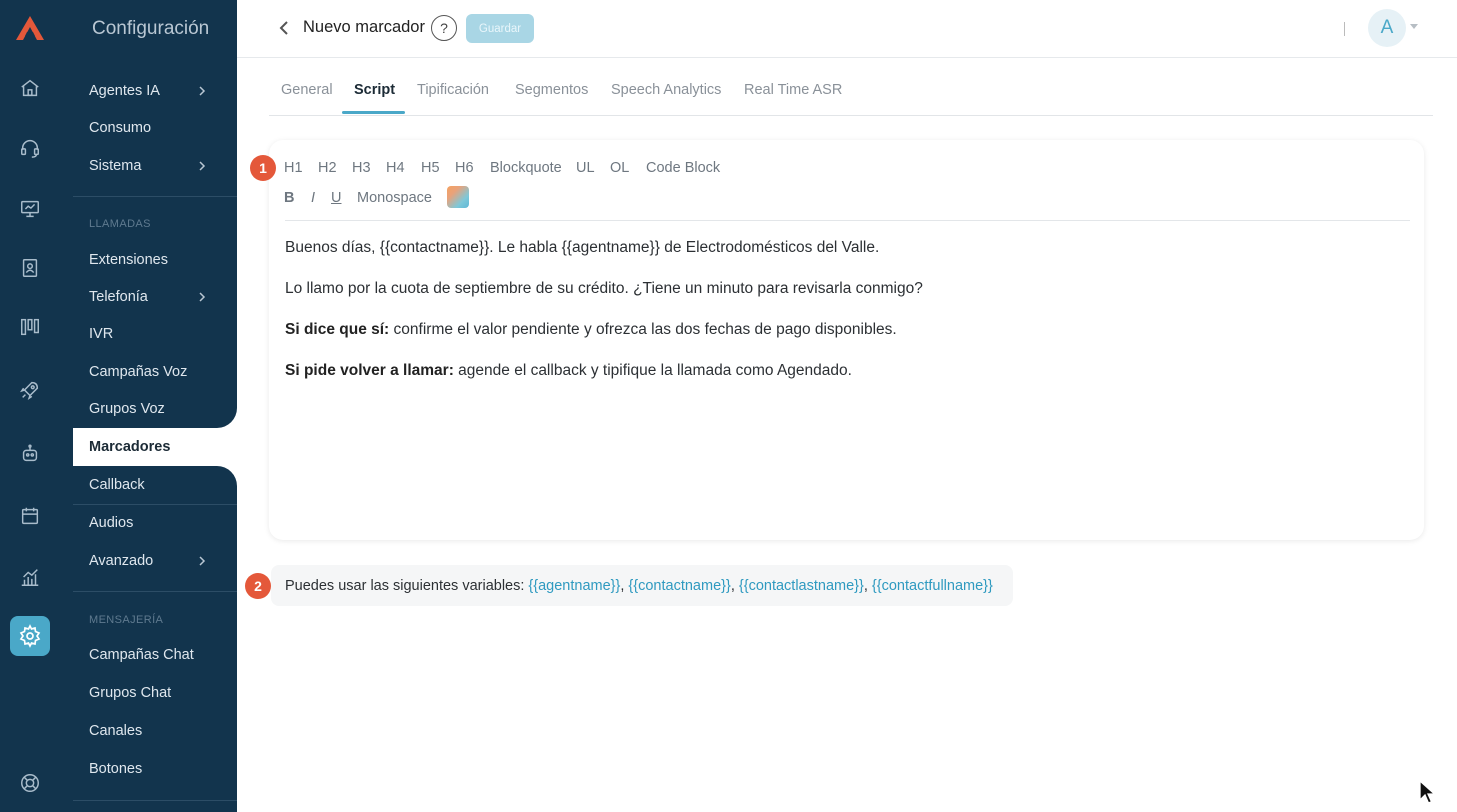 The image size is (1457, 812). What do you see at coordinates (111, 523) in the screenshot?
I see `nav-item-label: Audios` at bounding box center [111, 523].